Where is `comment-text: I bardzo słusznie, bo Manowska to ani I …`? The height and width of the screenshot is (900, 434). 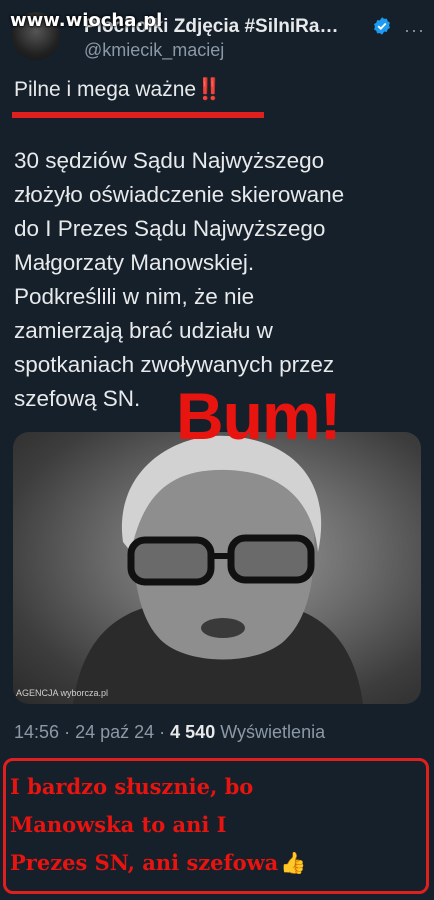 comment-text: I bardzo słusznie, bo Manowska to ani I … is located at coordinates (217, 825).